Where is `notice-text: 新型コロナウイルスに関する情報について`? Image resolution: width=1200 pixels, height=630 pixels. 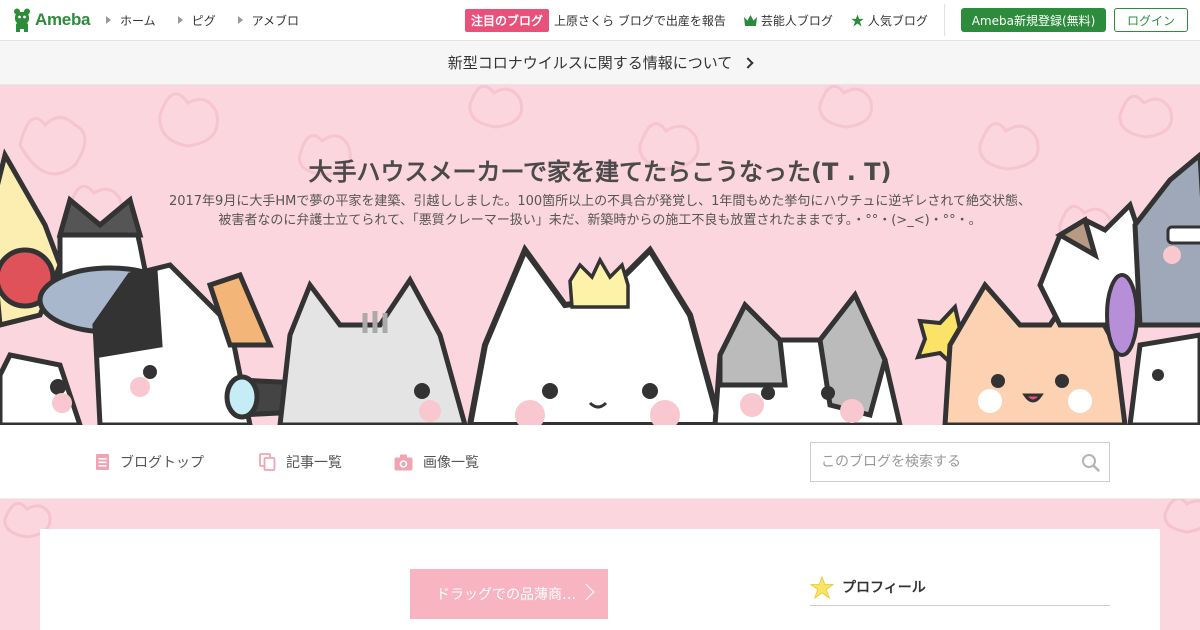 notice-text: 新型コロナウイルスに関する情報について is located at coordinates (590, 63).